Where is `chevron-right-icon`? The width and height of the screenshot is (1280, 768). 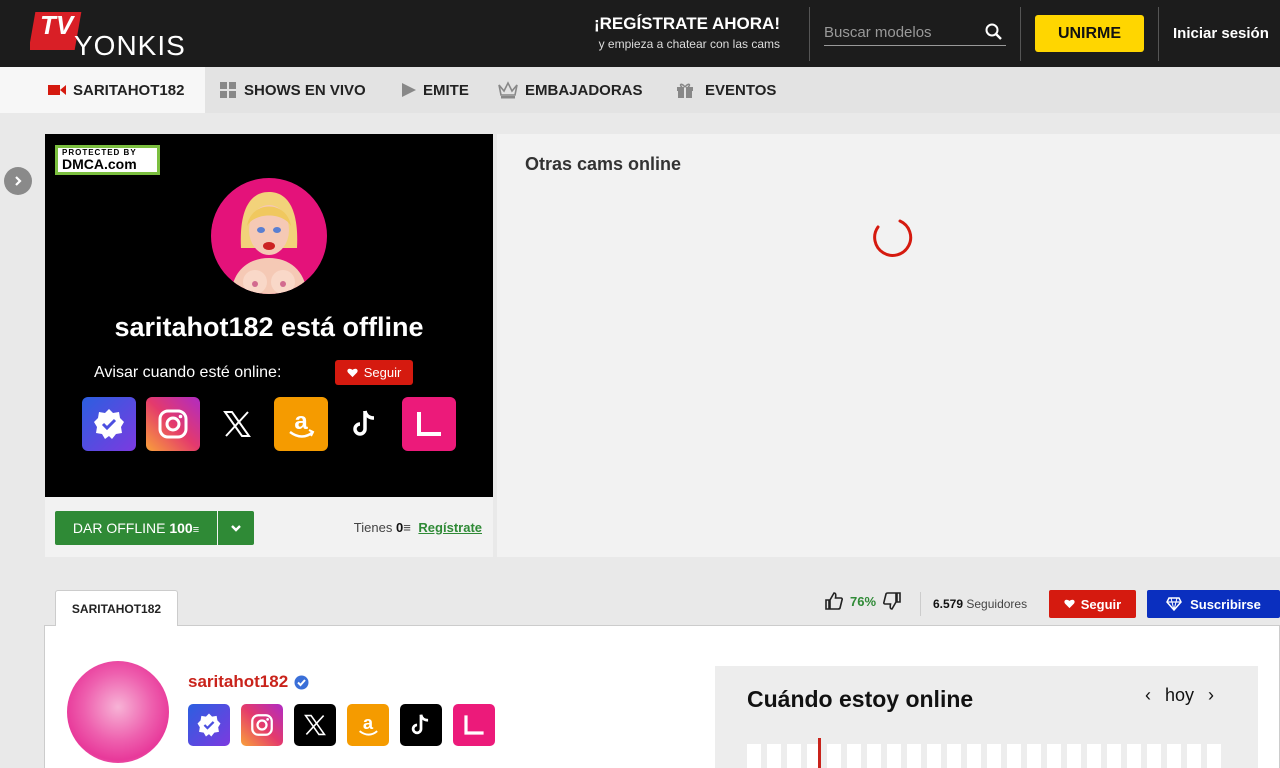
chevron-right-icon is located at coordinates (18, 181).